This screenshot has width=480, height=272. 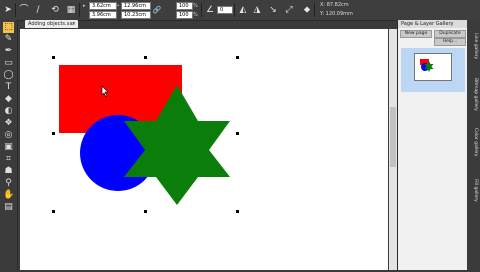 I want to click on ellipse-tool-icon: ◯, so click(x=8, y=75).